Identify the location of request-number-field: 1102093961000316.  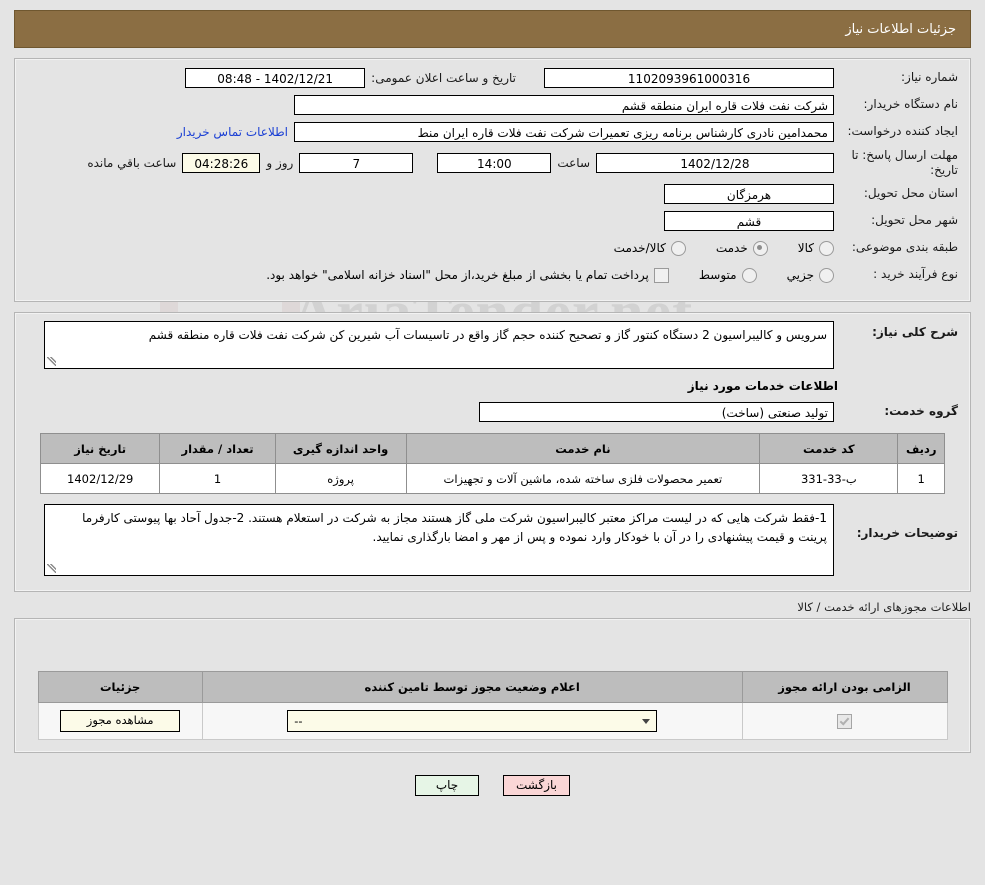
(689, 78).